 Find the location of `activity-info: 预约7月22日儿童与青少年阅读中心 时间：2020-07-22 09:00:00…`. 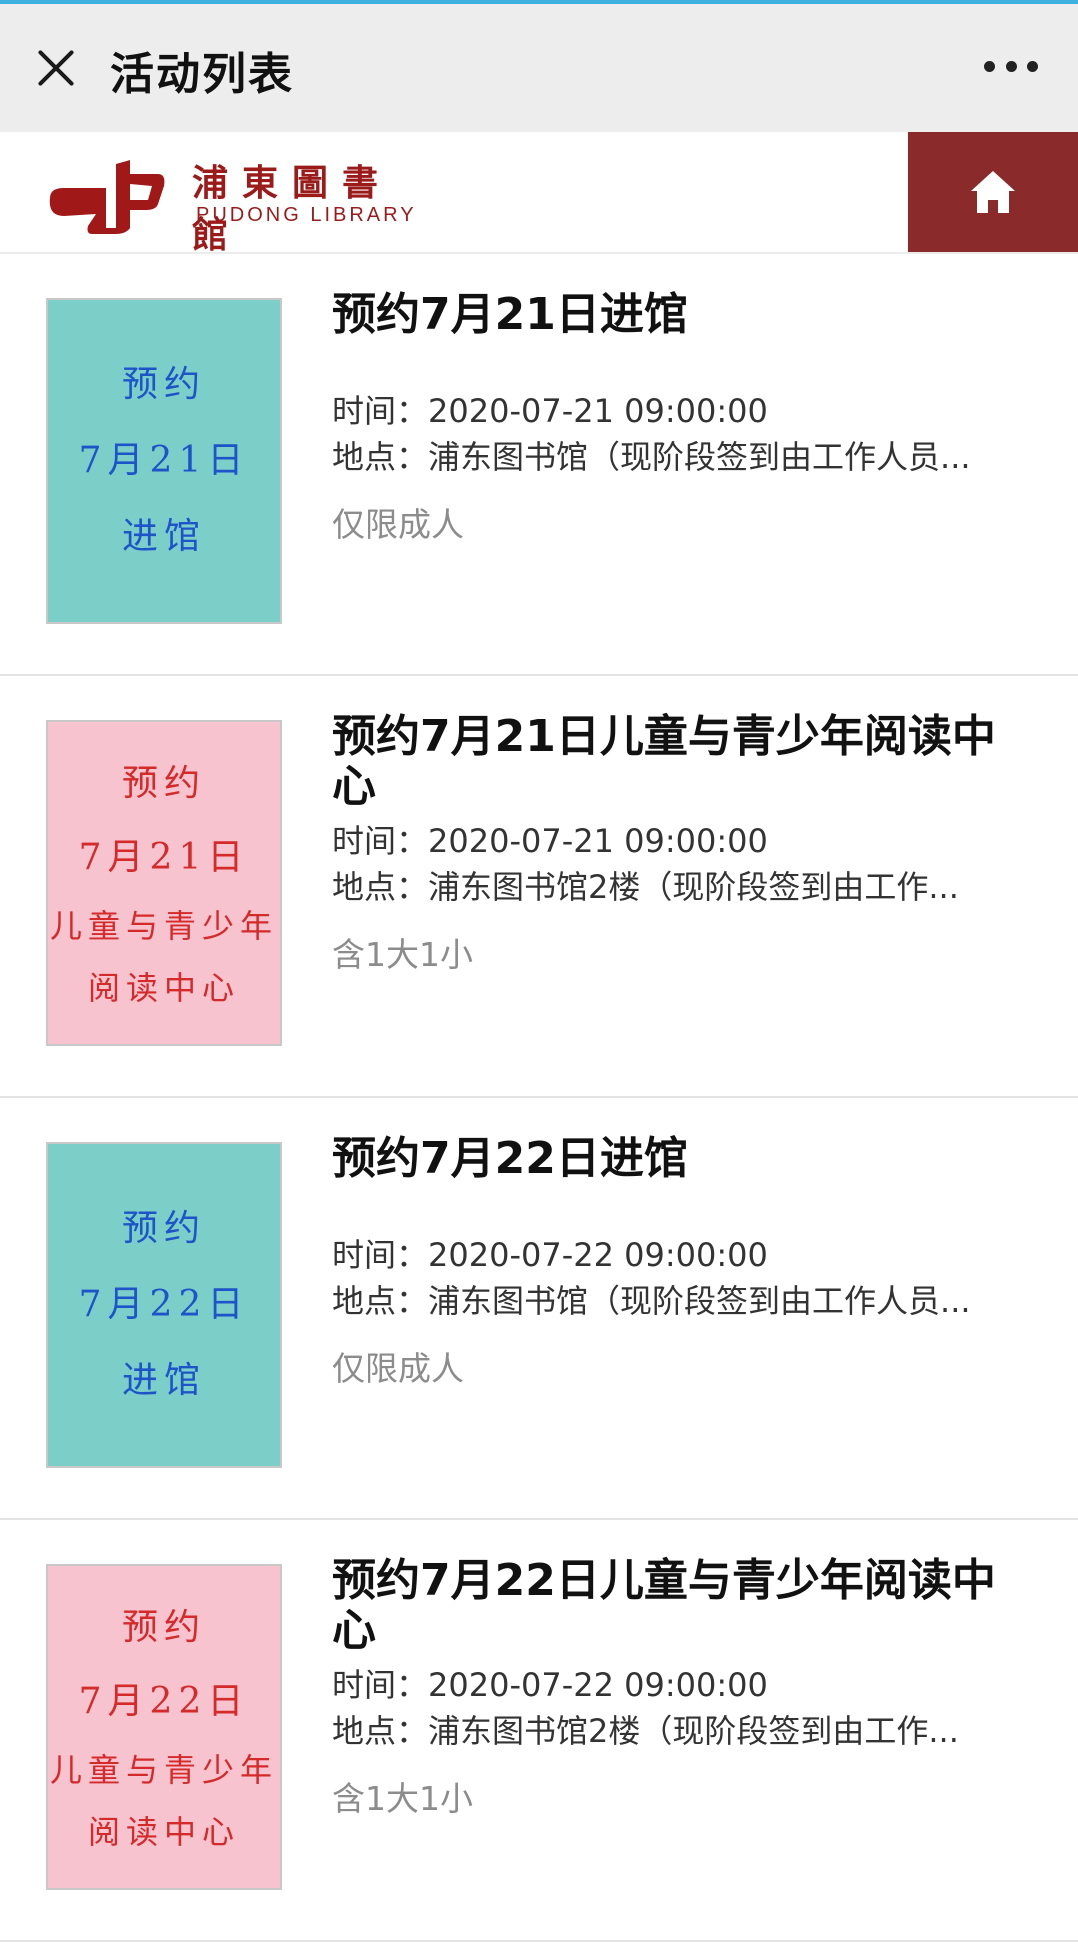

activity-info: 预约7月22日儿童与青少年阅读中心 时间：2020-07-22 09:00:00… is located at coordinates (682, 1688).